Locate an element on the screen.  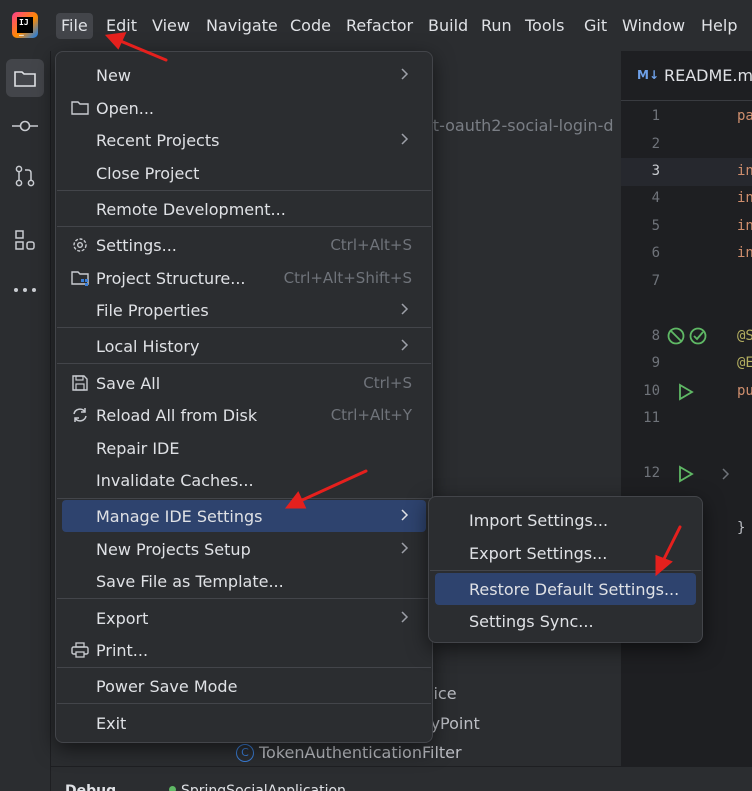
run-config-tab: SpringSocialApplication is located at coordinates (263, 787).